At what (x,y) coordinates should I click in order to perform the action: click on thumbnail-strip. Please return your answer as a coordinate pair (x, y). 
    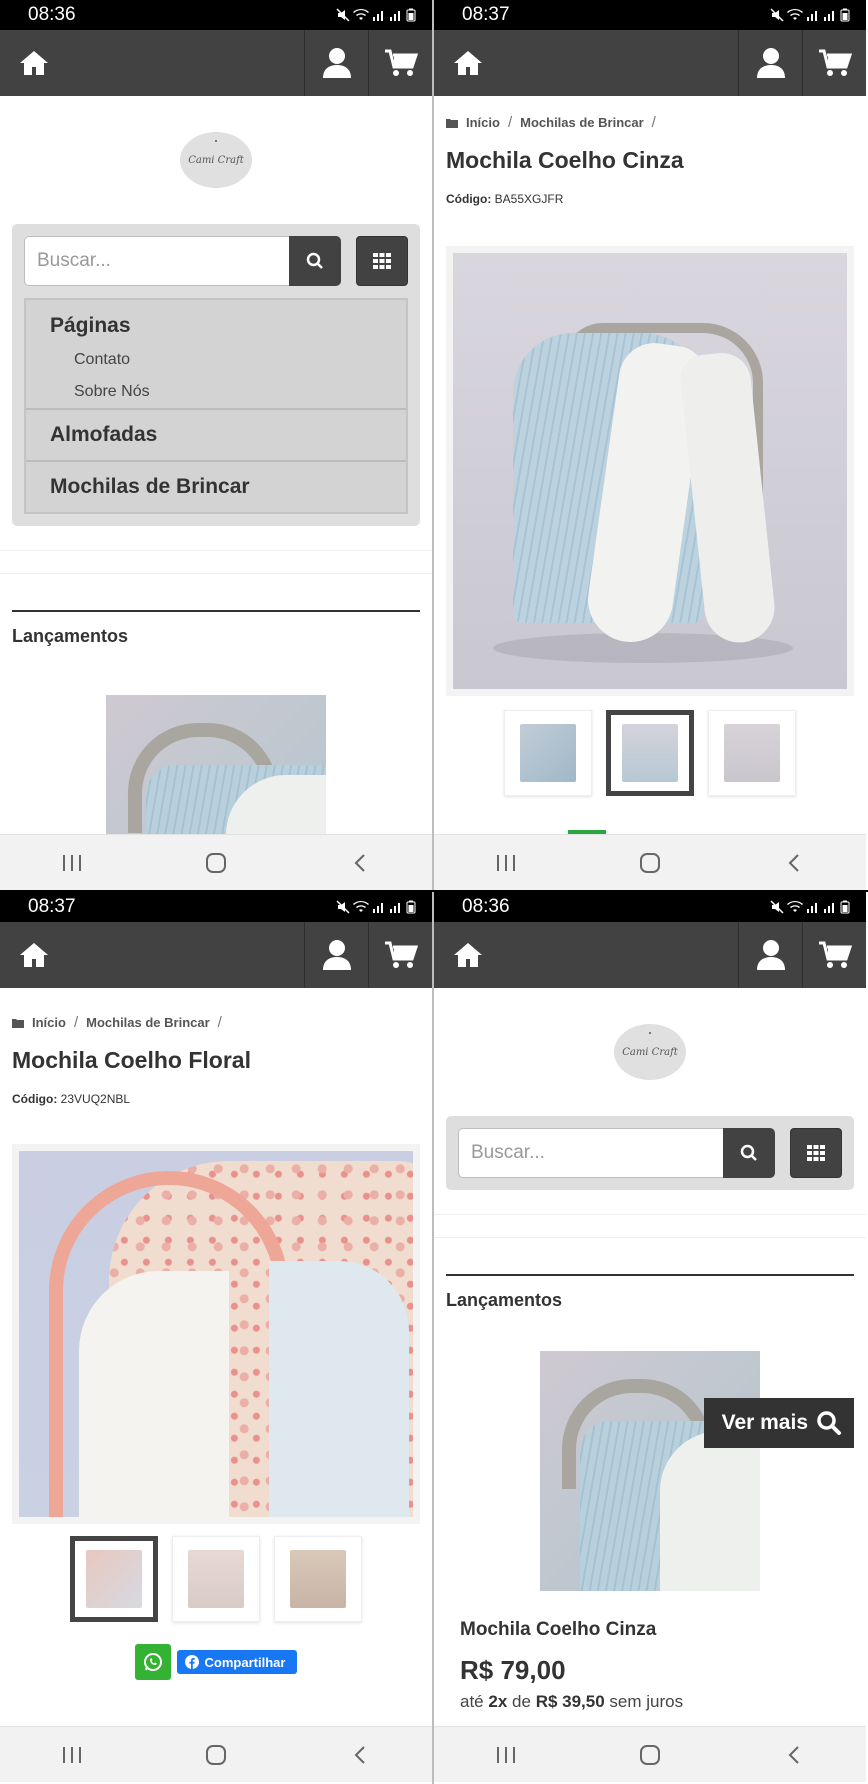
    Looking at the image, I should click on (216, 1579).